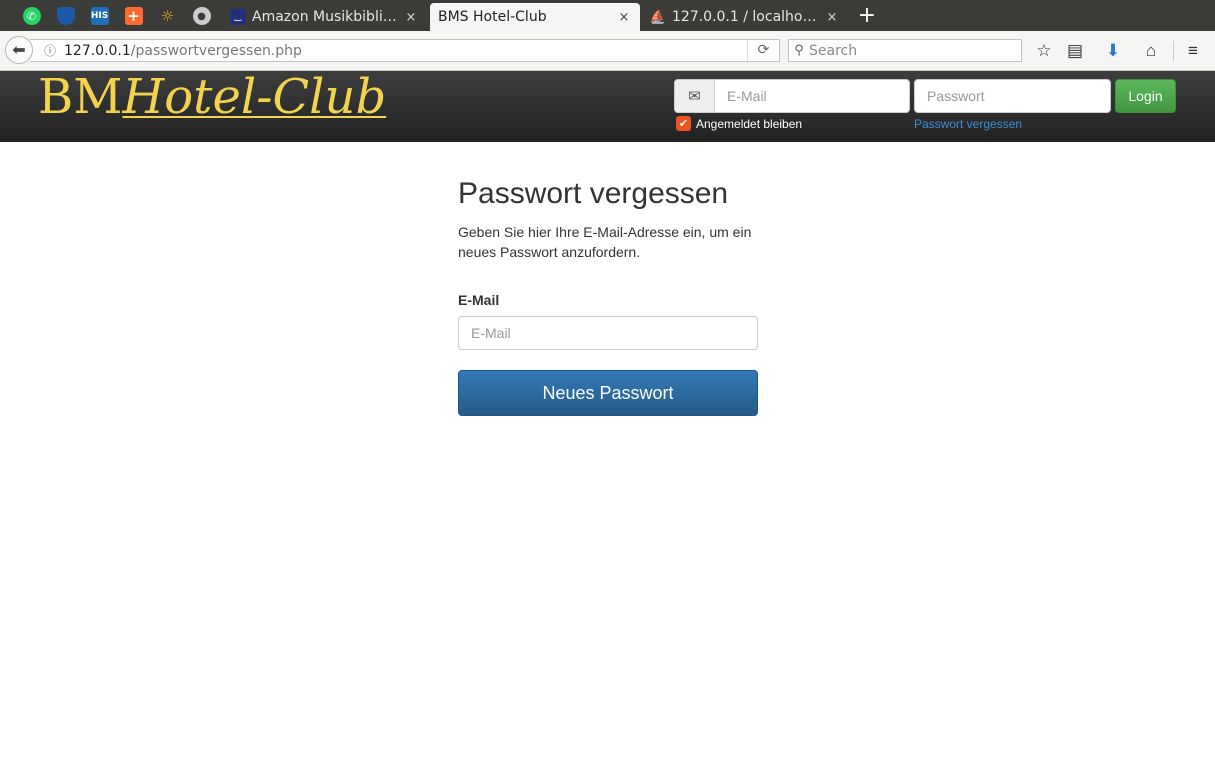 The height and width of the screenshot is (776, 1215). What do you see at coordinates (694, 96) in the screenshot?
I see `envelope-icon: ✉` at bounding box center [694, 96].